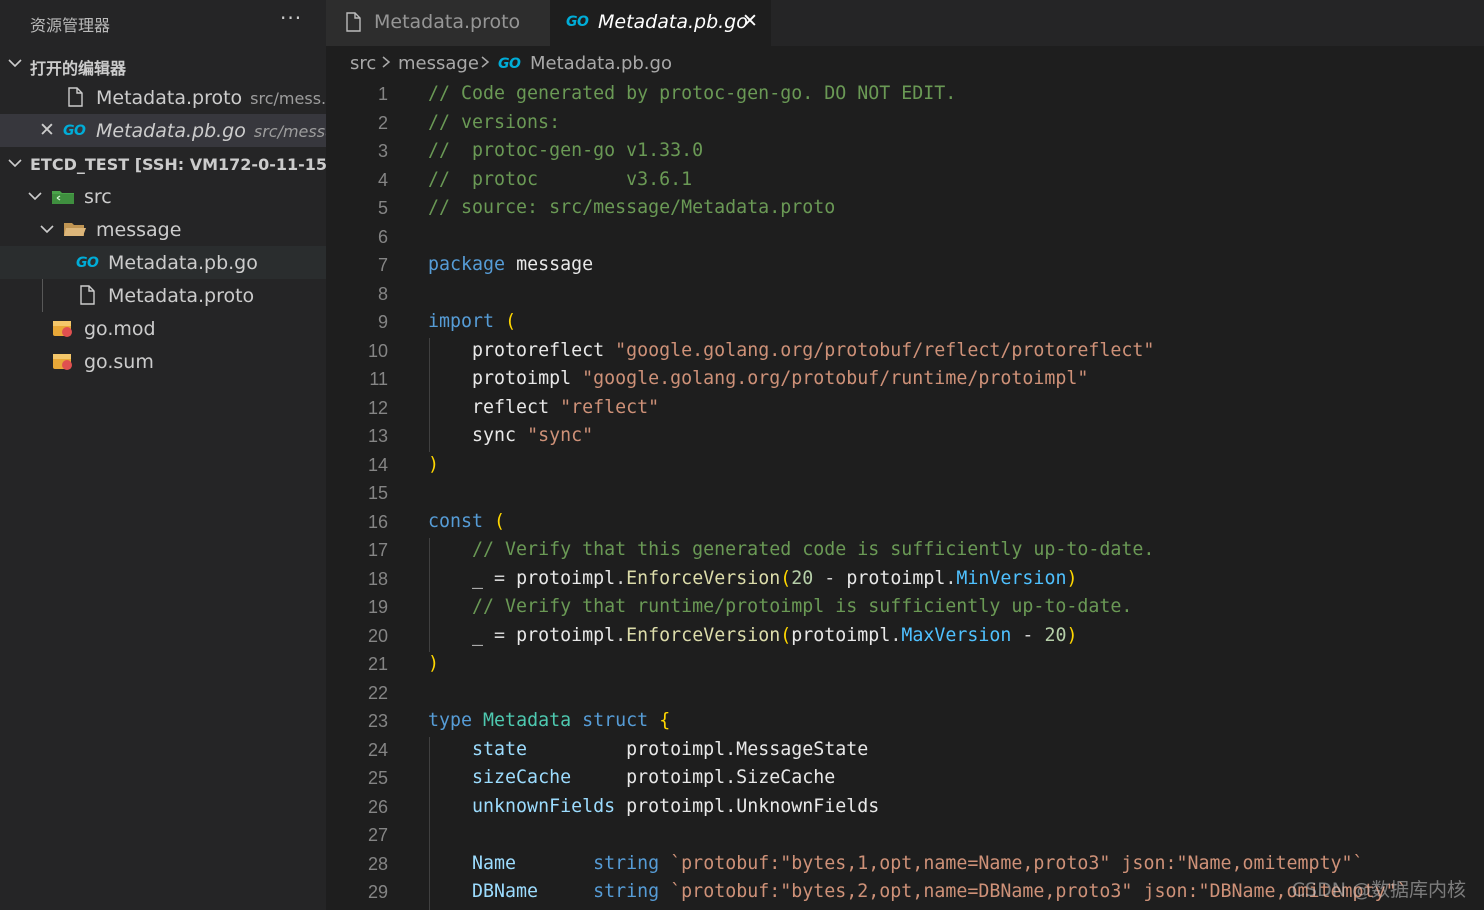 This screenshot has width=1484, height=910. What do you see at coordinates (500, 749) in the screenshot?
I see `code-field: state` at bounding box center [500, 749].